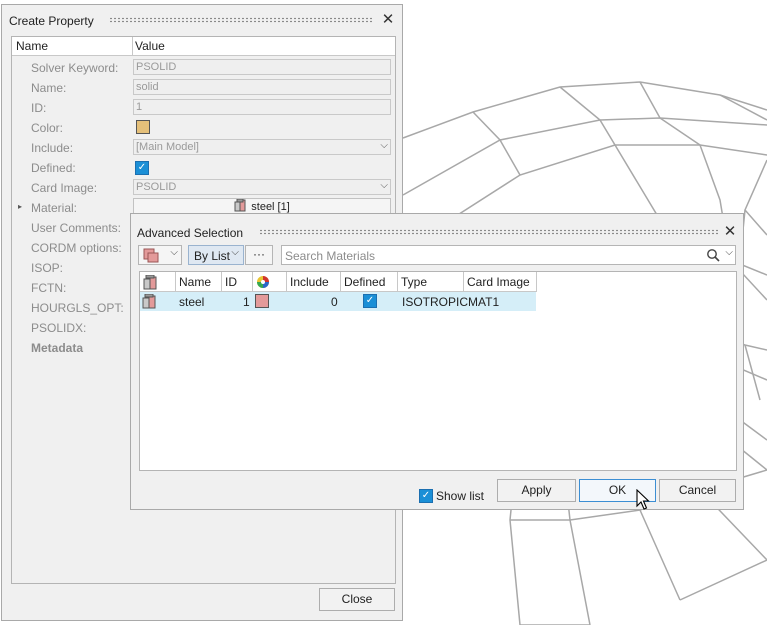  I want to click on column-header-value: Value, so click(150, 46).